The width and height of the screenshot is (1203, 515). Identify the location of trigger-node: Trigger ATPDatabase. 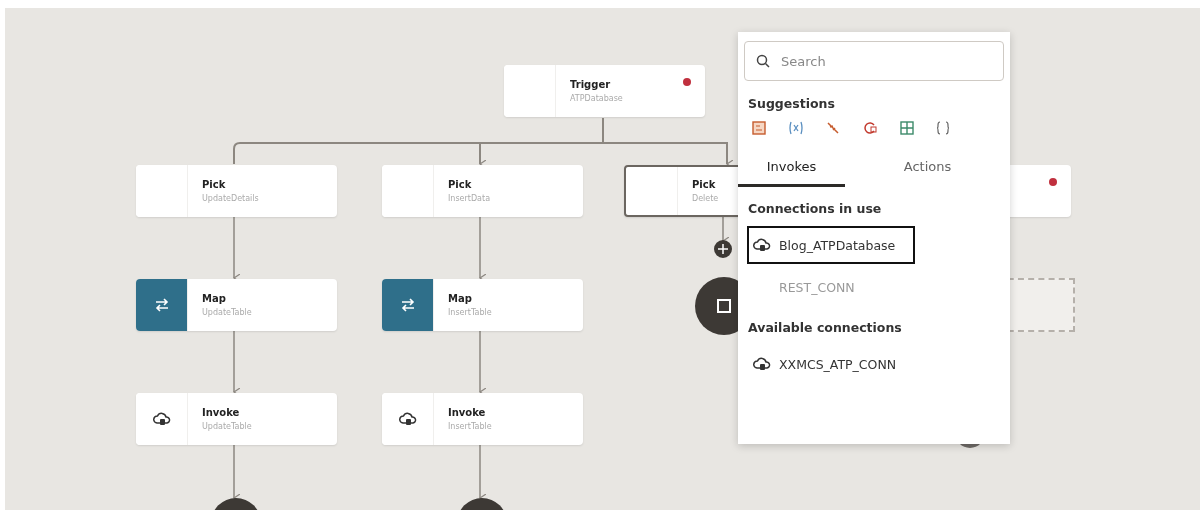
(604, 91).